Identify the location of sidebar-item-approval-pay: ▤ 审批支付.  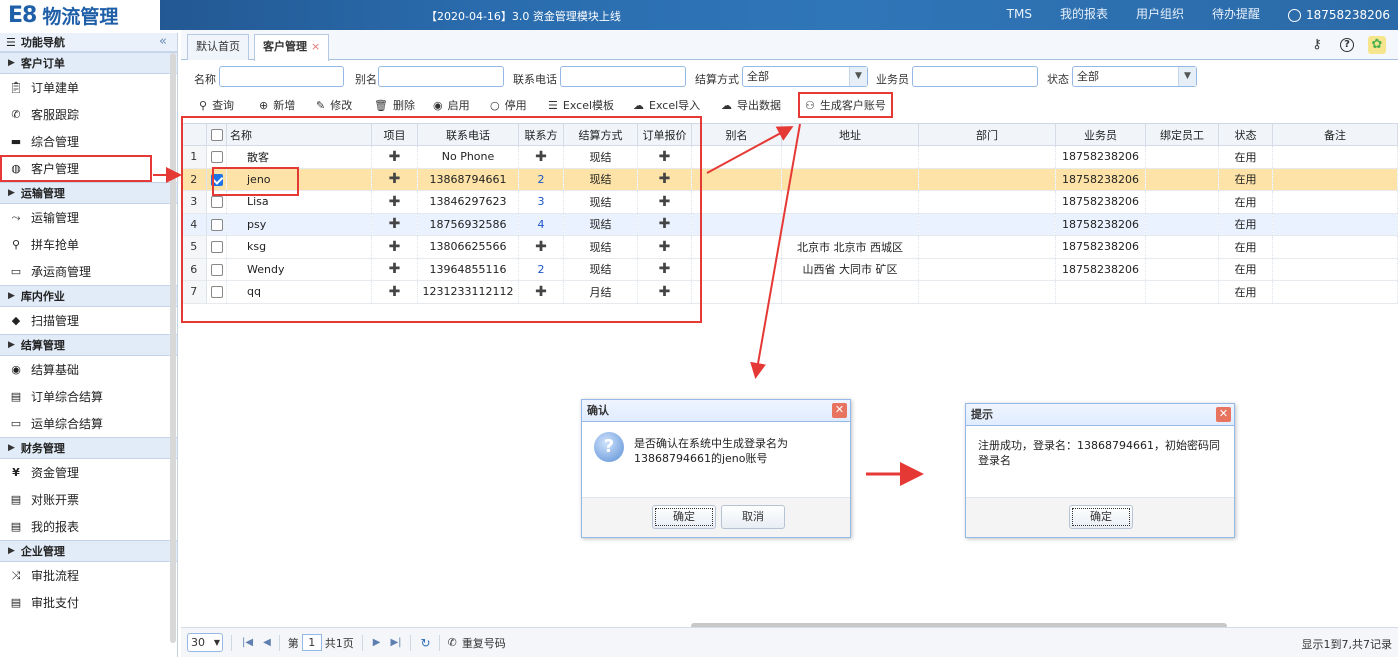
(88, 602).